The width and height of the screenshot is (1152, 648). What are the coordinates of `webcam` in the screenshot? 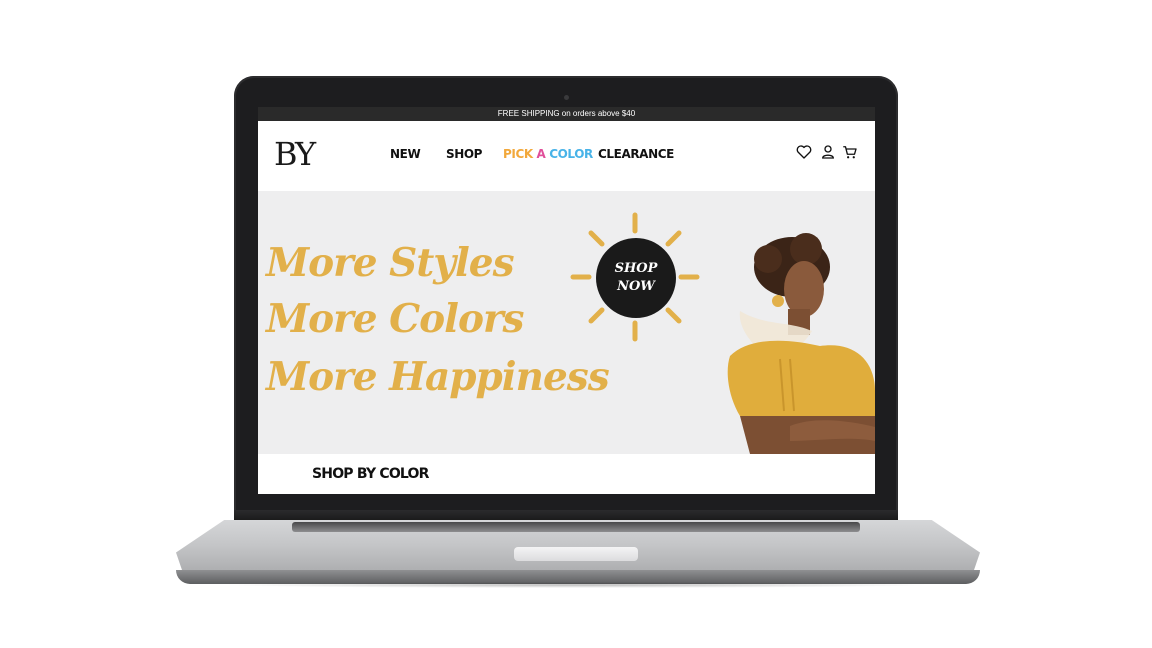 It's located at (566, 97).